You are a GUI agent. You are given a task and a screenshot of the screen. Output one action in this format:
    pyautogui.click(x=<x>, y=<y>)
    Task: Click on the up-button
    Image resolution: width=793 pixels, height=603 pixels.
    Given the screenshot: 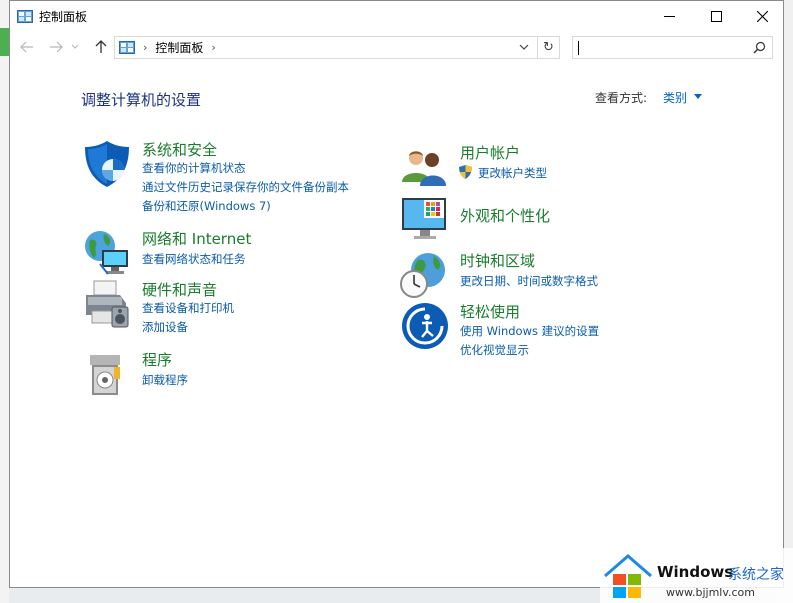 What is the action you would take?
    pyautogui.click(x=101, y=47)
    